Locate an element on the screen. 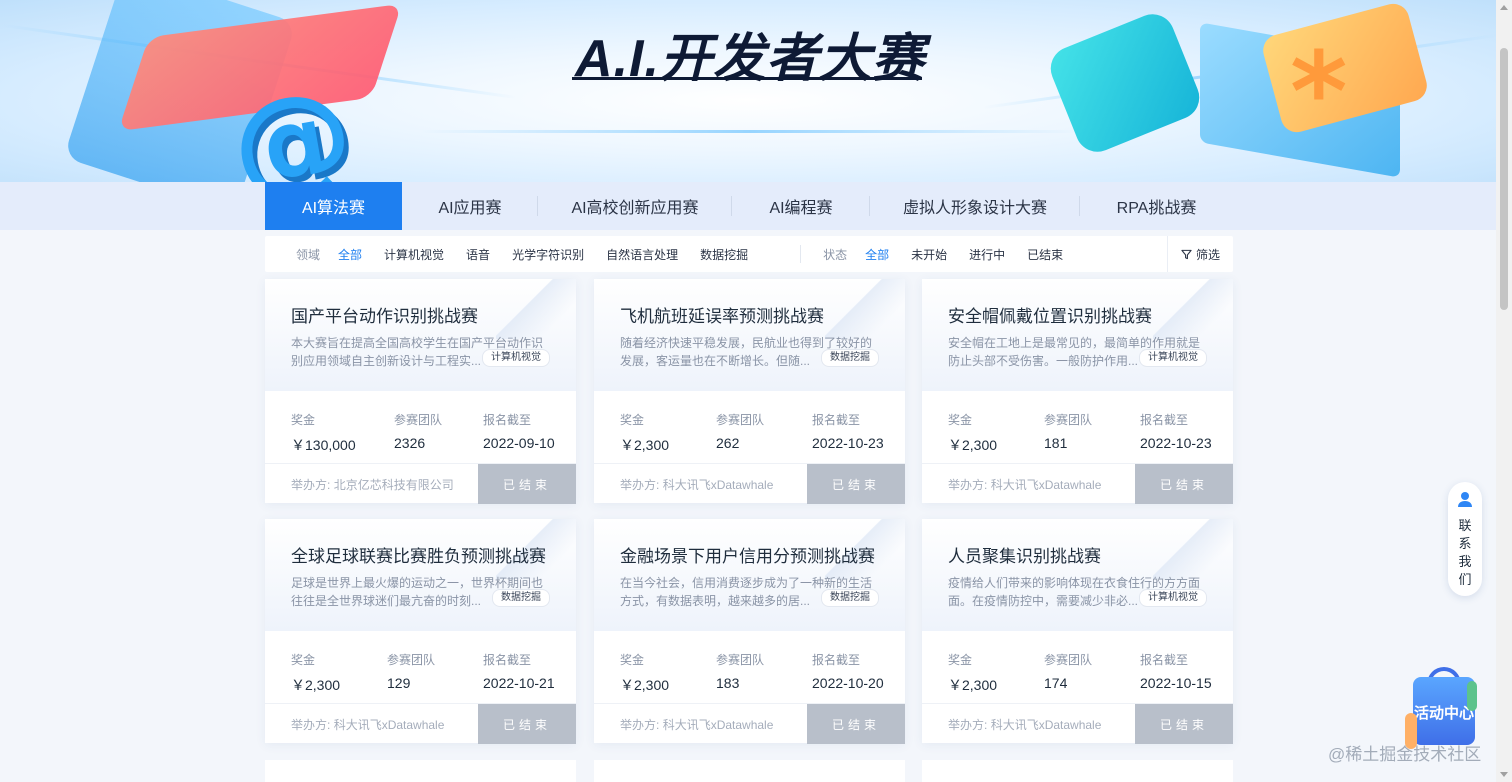 The image size is (1512, 782). domain-option-speech: 语音 is located at coordinates (478, 254).